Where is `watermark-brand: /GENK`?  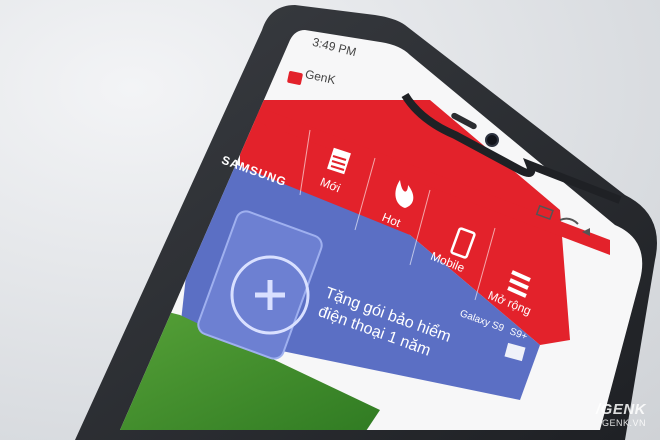 watermark-brand: /GENK is located at coordinates (620, 409).